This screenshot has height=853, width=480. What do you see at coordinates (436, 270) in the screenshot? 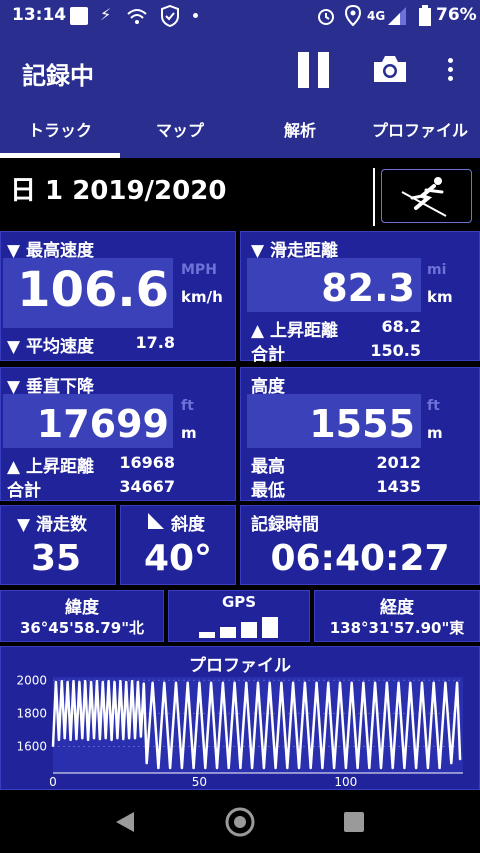
I see `unit-mi: mi` at bounding box center [436, 270].